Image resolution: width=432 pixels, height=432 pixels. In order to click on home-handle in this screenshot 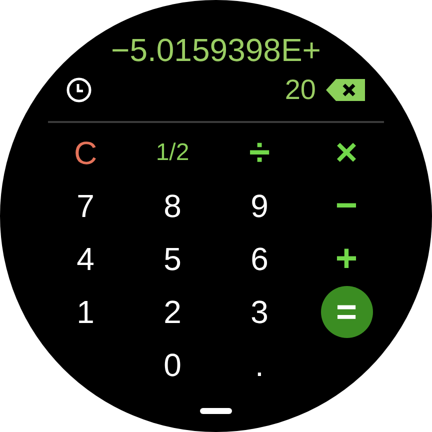, I will do `click(216, 411)`.